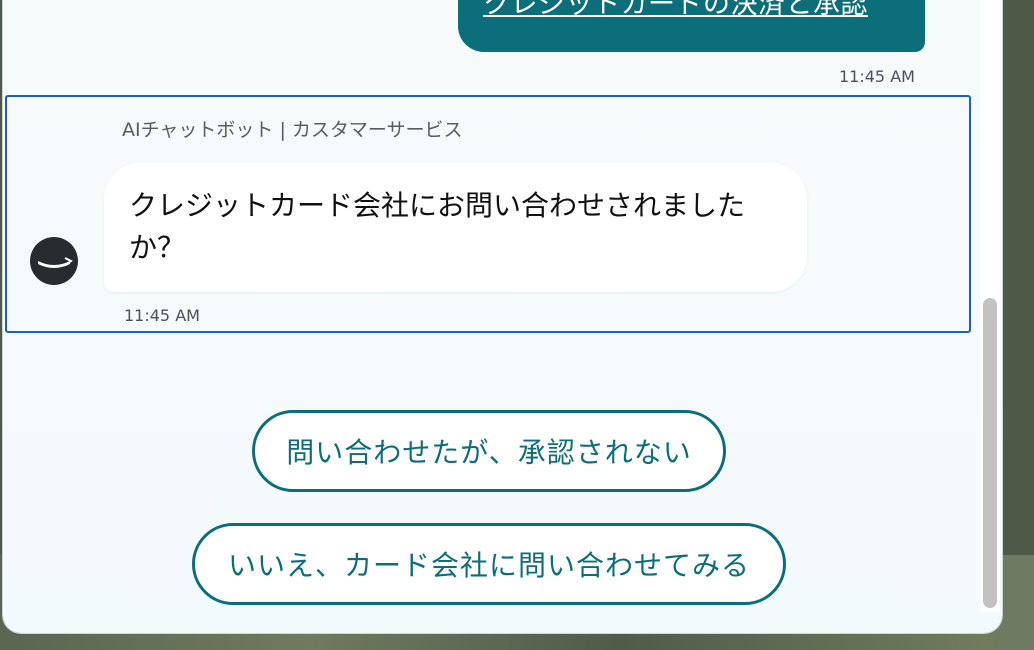 The image size is (1034, 650). I want to click on quick-reply-button-contacted-not-approved: 問い合わせたが、承認されない, so click(489, 451).